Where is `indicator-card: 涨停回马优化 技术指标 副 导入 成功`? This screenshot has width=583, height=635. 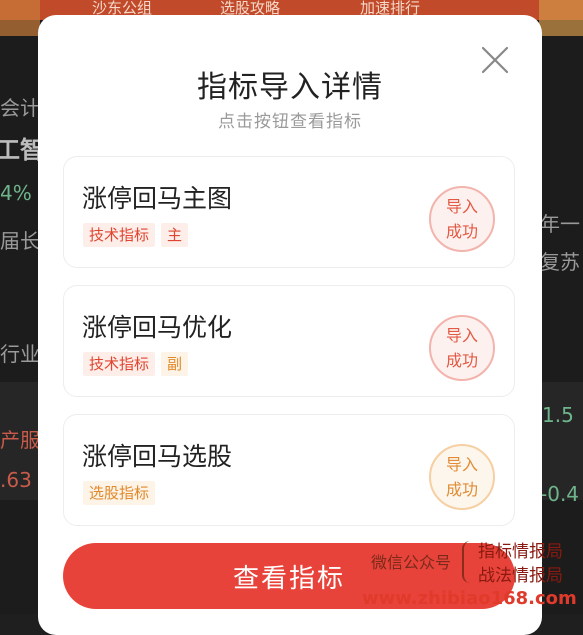
indicator-card: 涨停回马优化 技术指标 副 导入 成功 is located at coordinates (289, 341).